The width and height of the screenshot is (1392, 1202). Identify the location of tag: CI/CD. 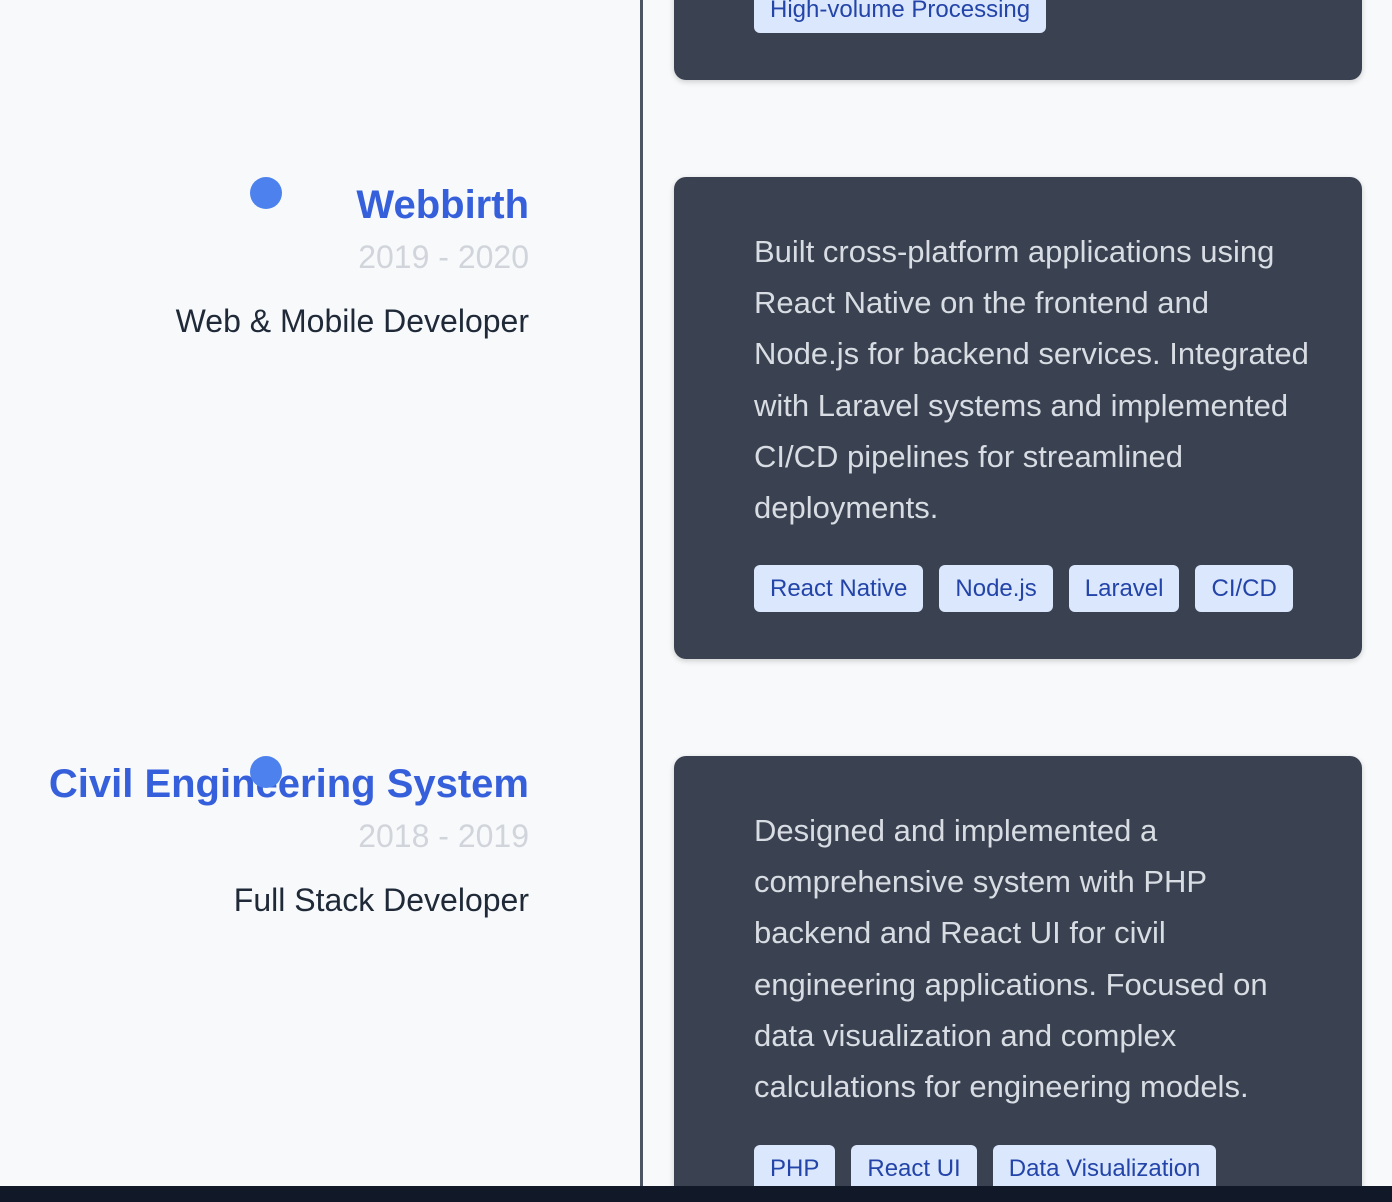
(1244, 589).